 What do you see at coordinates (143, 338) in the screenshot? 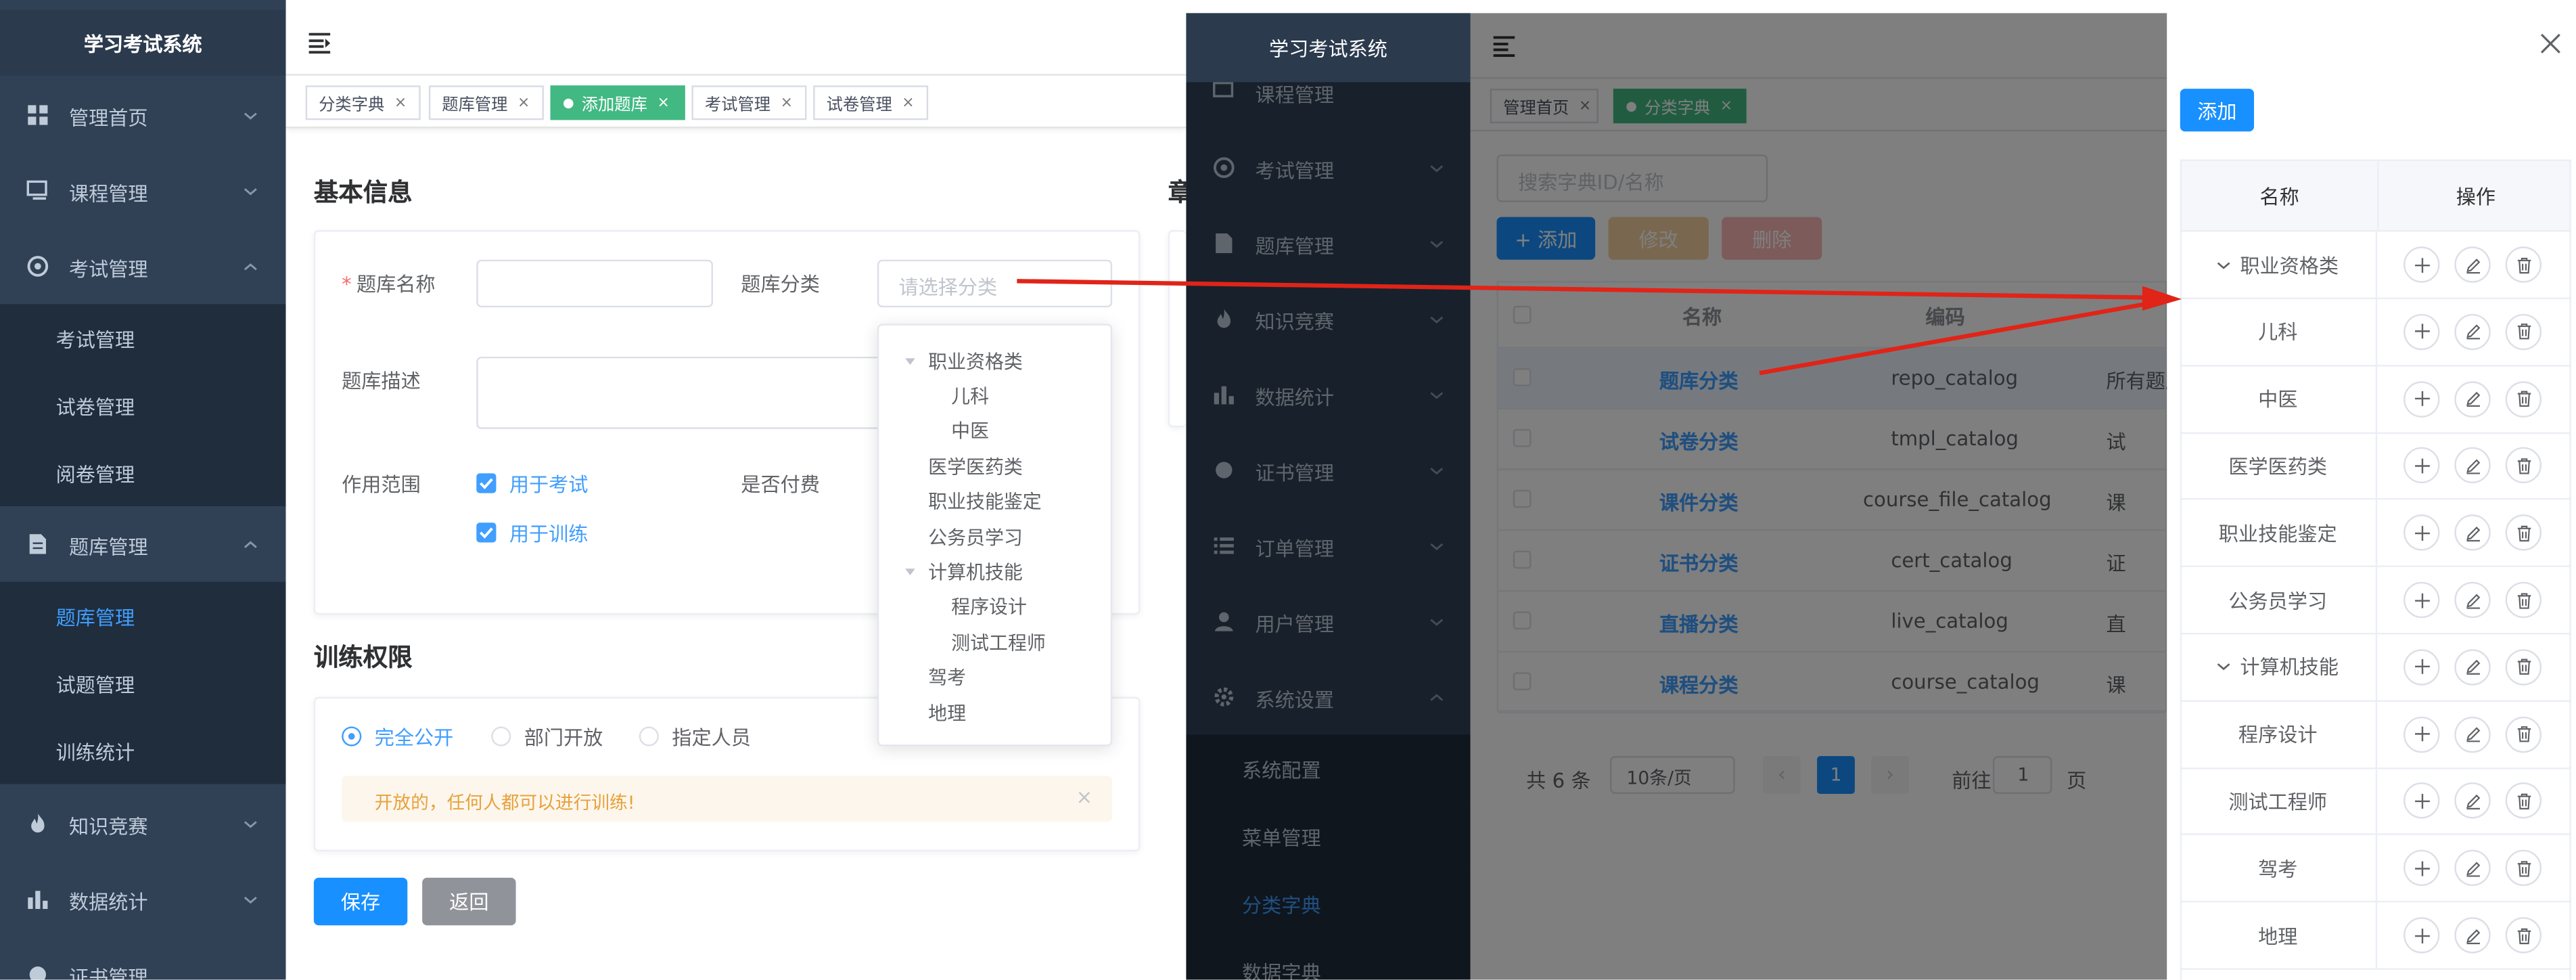
I see `submenu-exam-manage: 考试管理` at bounding box center [143, 338].